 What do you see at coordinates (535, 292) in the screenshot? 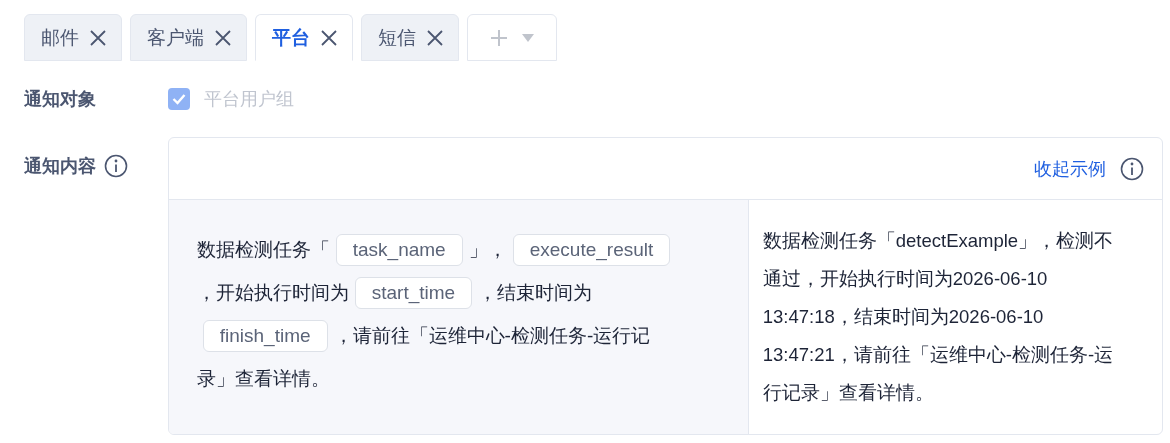
I see `template-text: ，结束时间为` at bounding box center [535, 292].